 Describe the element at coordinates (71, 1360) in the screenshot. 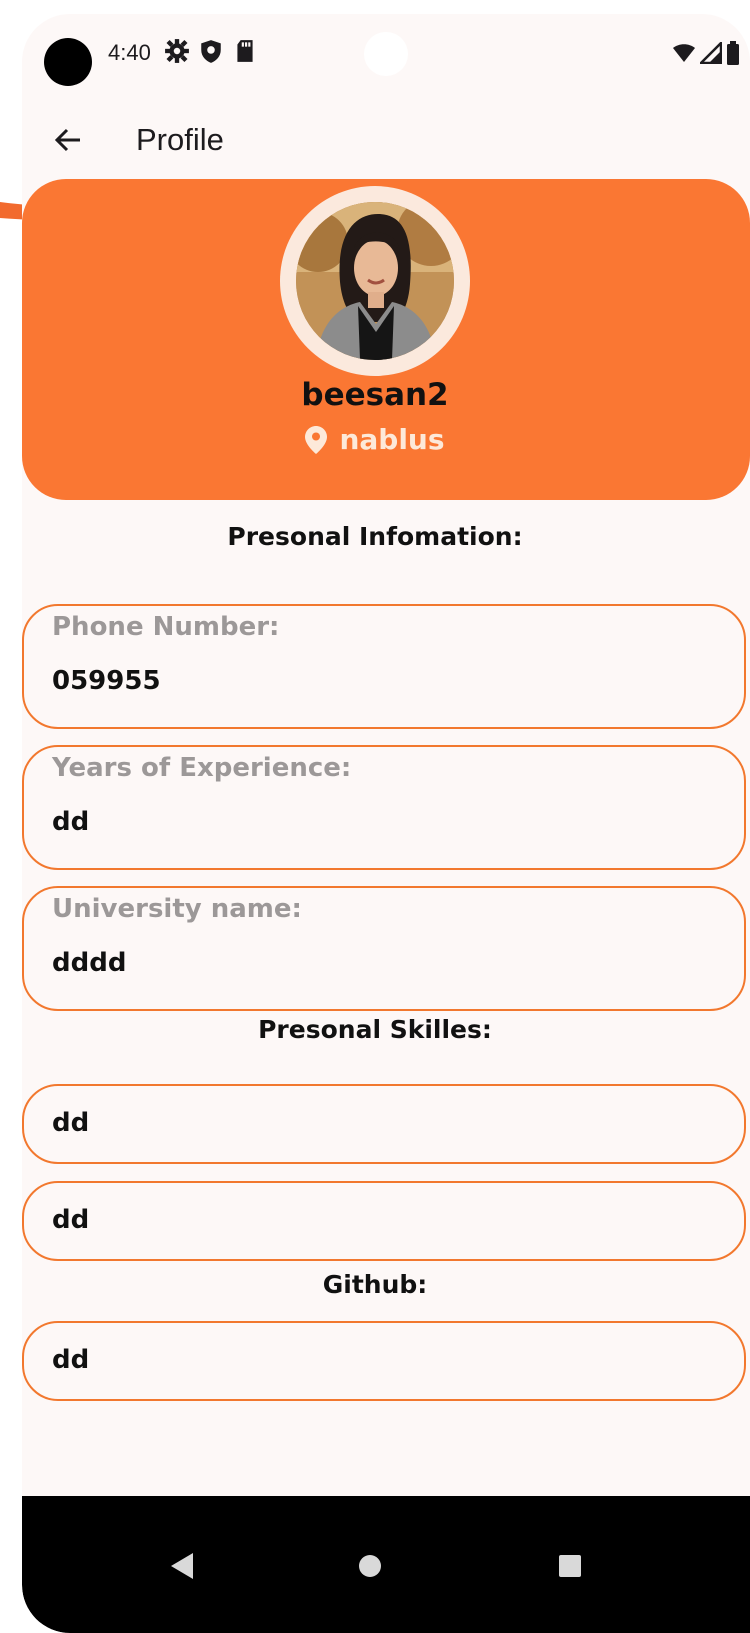

I see `github-value: dd` at that location.